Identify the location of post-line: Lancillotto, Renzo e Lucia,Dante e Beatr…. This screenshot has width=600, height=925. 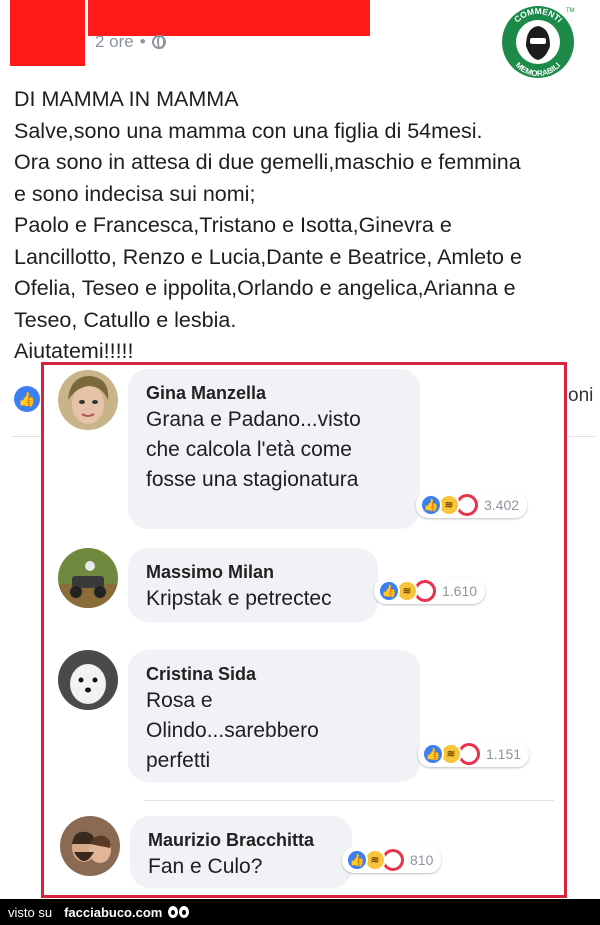
(268, 256).